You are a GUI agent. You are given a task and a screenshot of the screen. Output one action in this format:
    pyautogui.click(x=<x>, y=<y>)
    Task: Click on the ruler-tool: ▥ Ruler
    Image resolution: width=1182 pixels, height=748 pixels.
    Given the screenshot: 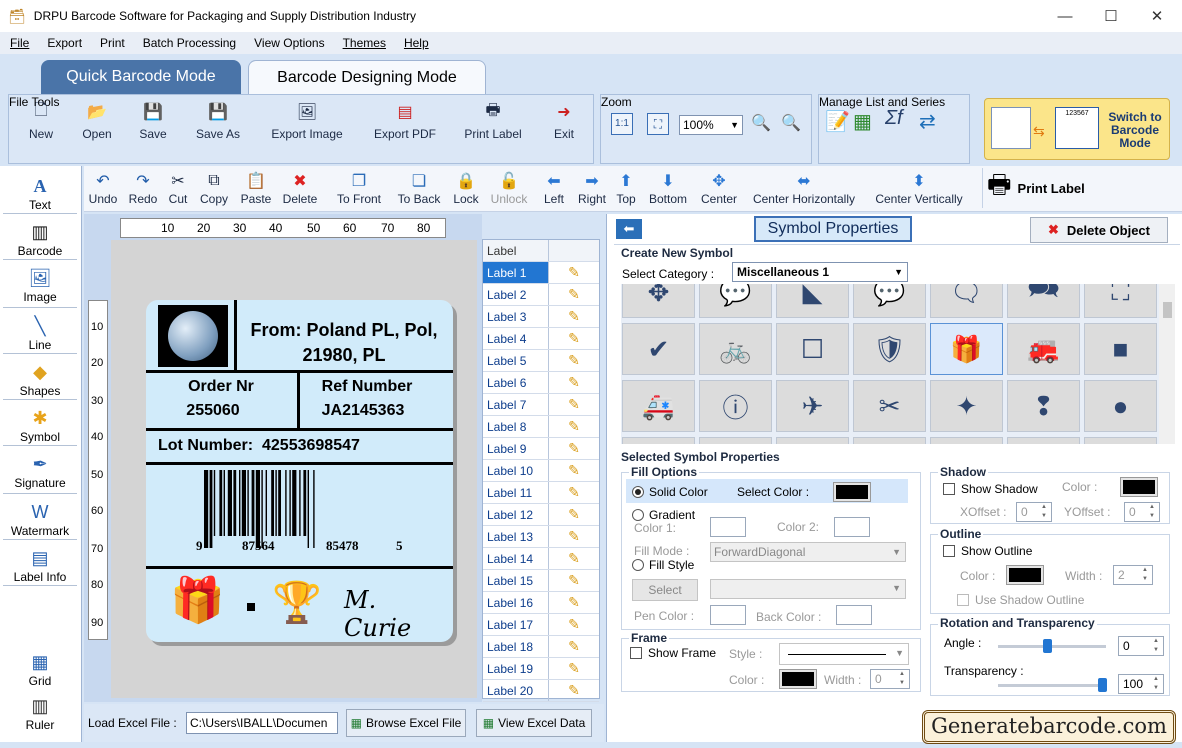 What is the action you would take?
    pyautogui.click(x=40, y=714)
    